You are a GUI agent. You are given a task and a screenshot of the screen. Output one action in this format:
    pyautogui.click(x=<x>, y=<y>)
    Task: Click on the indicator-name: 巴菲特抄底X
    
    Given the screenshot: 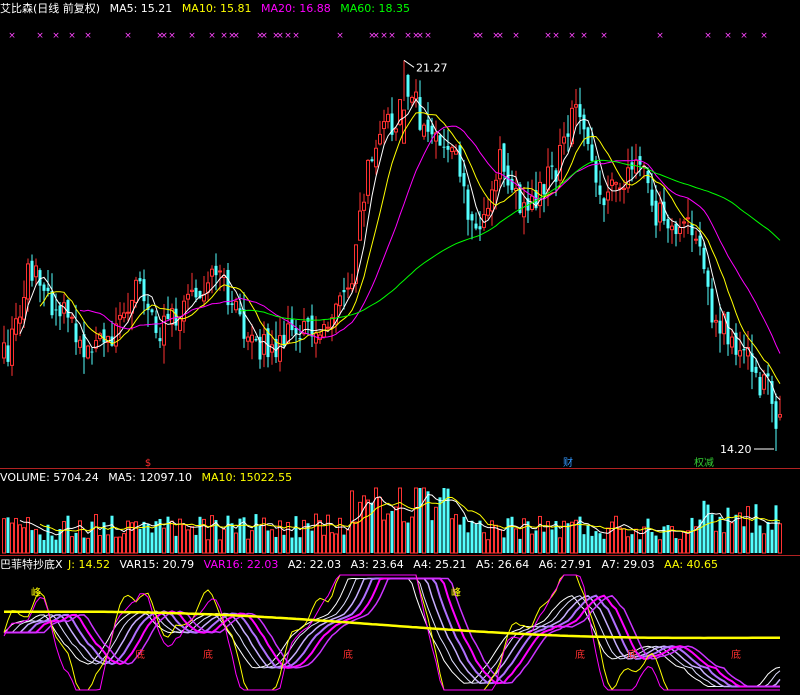 What is the action you would take?
    pyautogui.click(x=31, y=564)
    